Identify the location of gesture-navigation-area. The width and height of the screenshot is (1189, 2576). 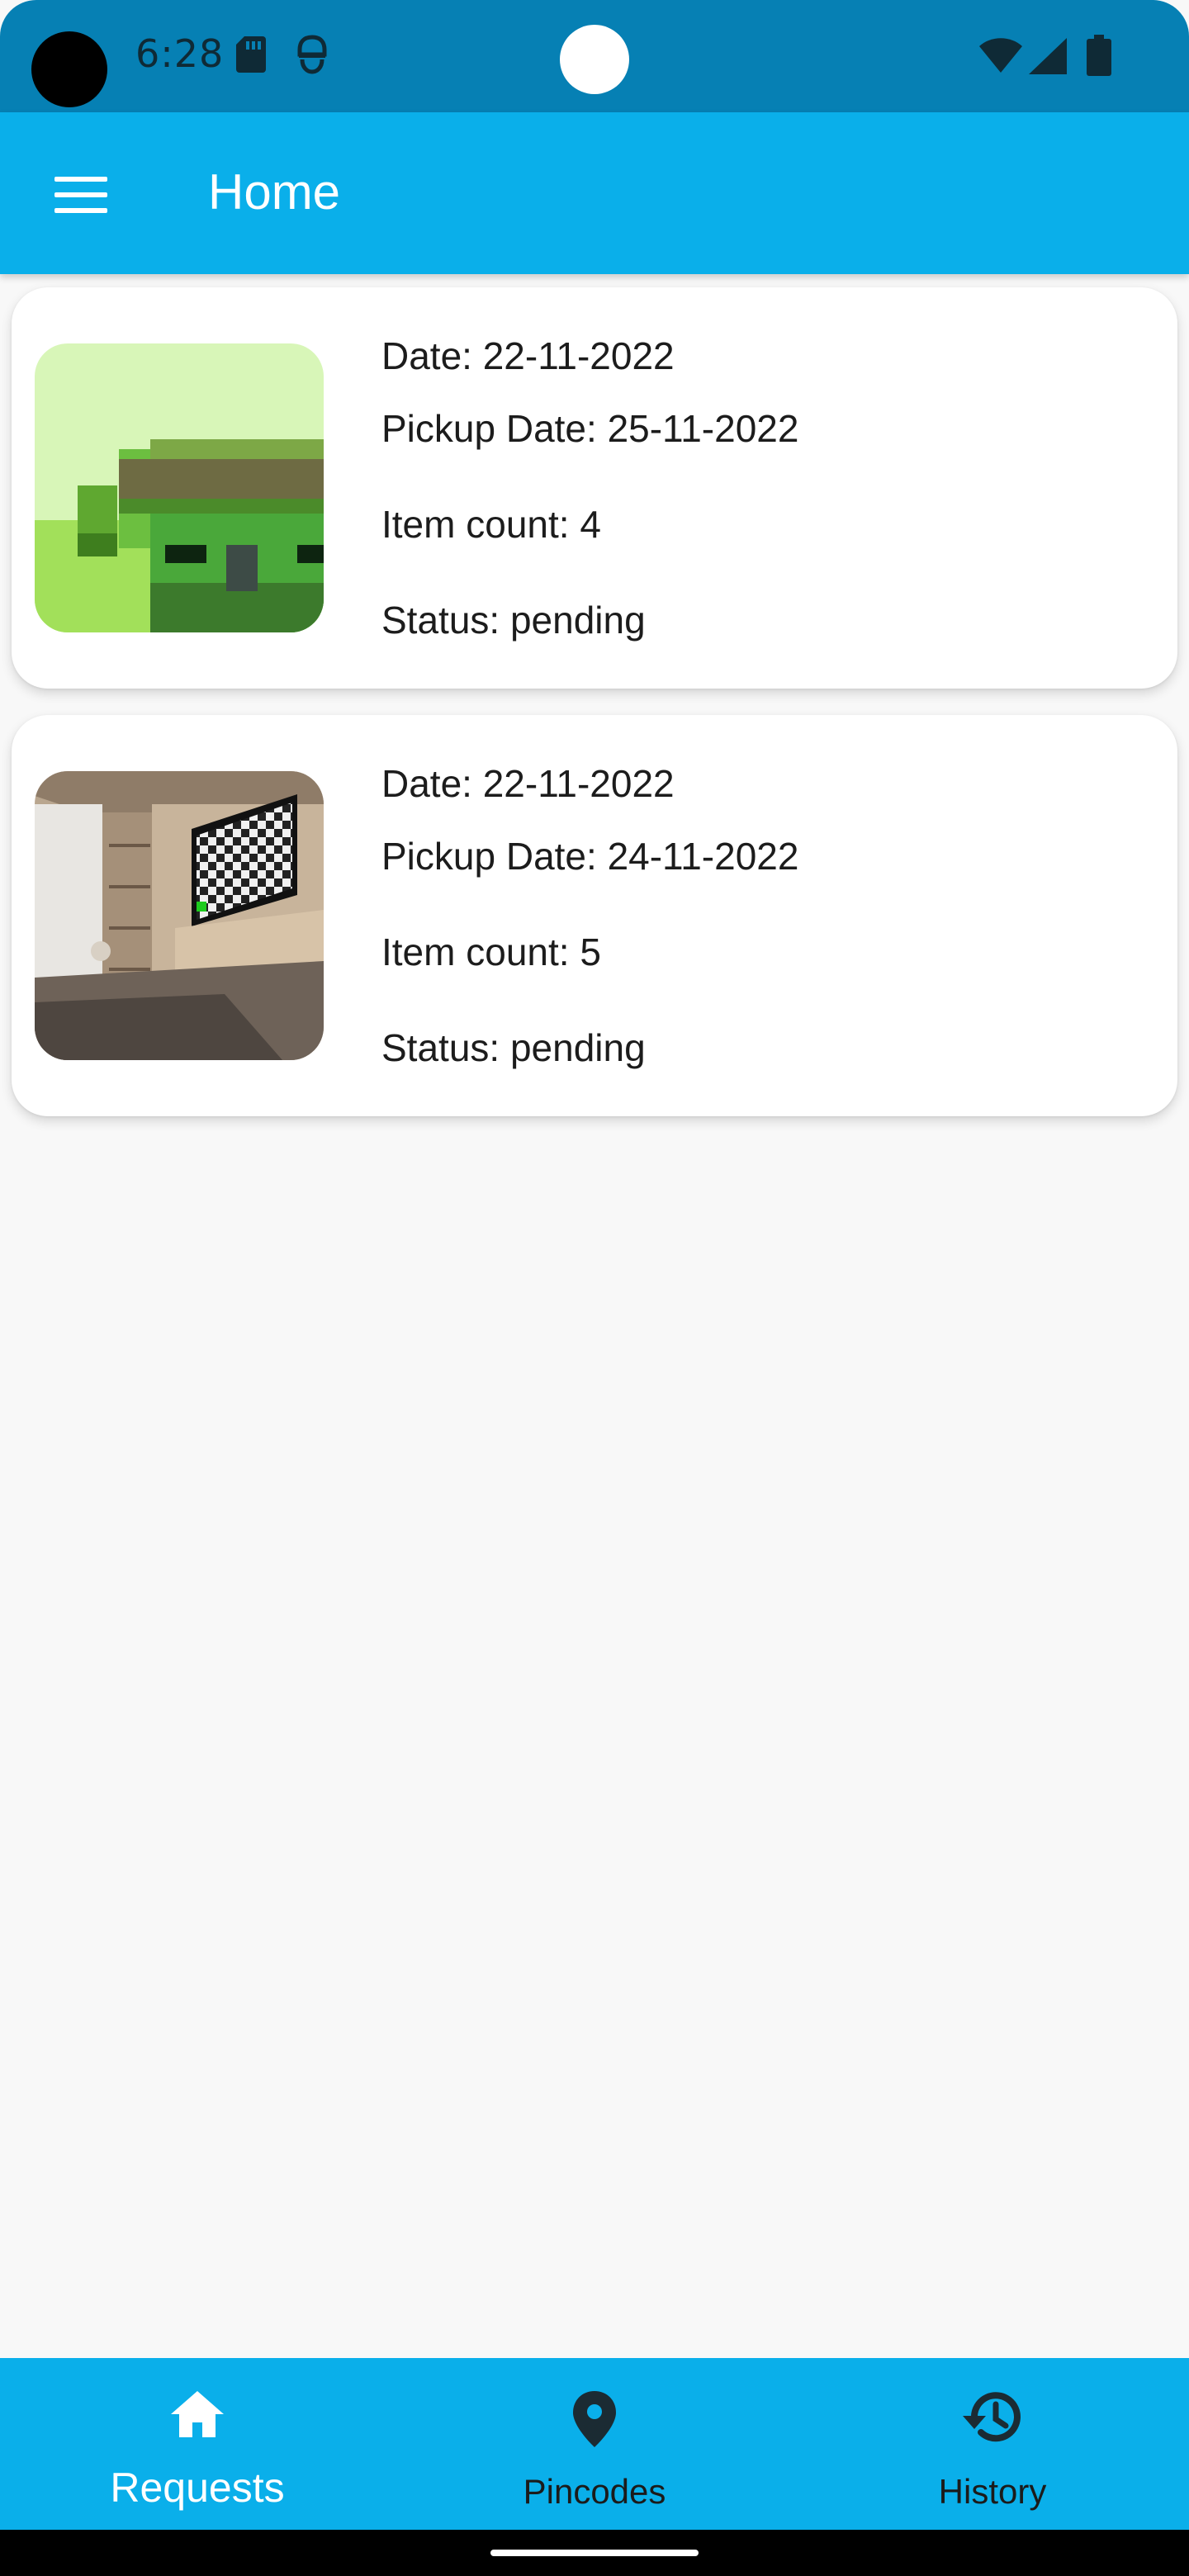
(594, 2553).